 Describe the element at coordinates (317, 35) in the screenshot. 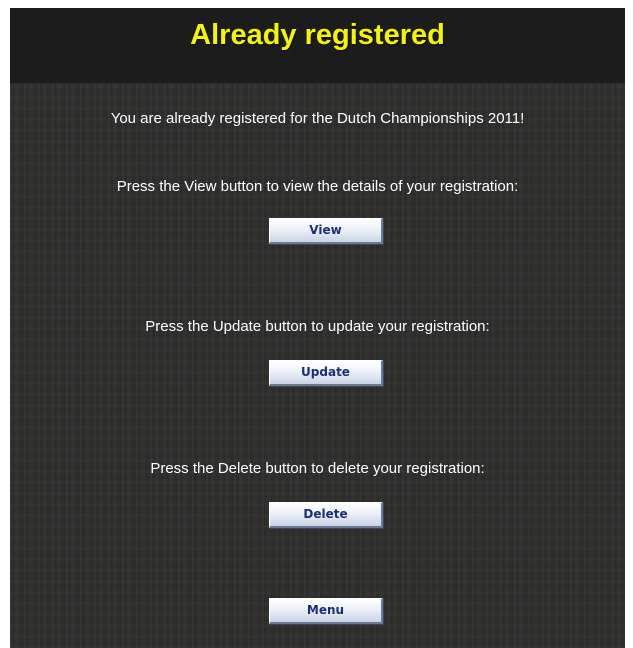

I see `page-title: Already registered` at that location.